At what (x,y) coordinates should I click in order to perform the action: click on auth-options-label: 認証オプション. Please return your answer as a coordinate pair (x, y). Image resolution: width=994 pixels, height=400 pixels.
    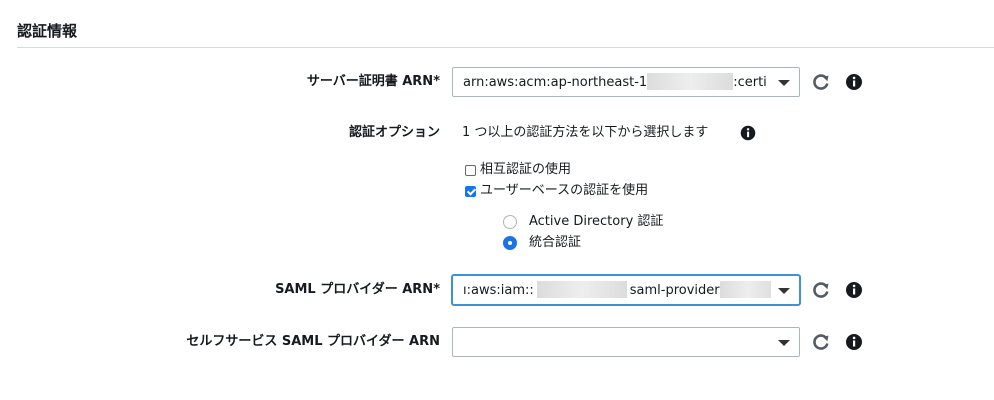
    Looking at the image, I should click on (394, 132).